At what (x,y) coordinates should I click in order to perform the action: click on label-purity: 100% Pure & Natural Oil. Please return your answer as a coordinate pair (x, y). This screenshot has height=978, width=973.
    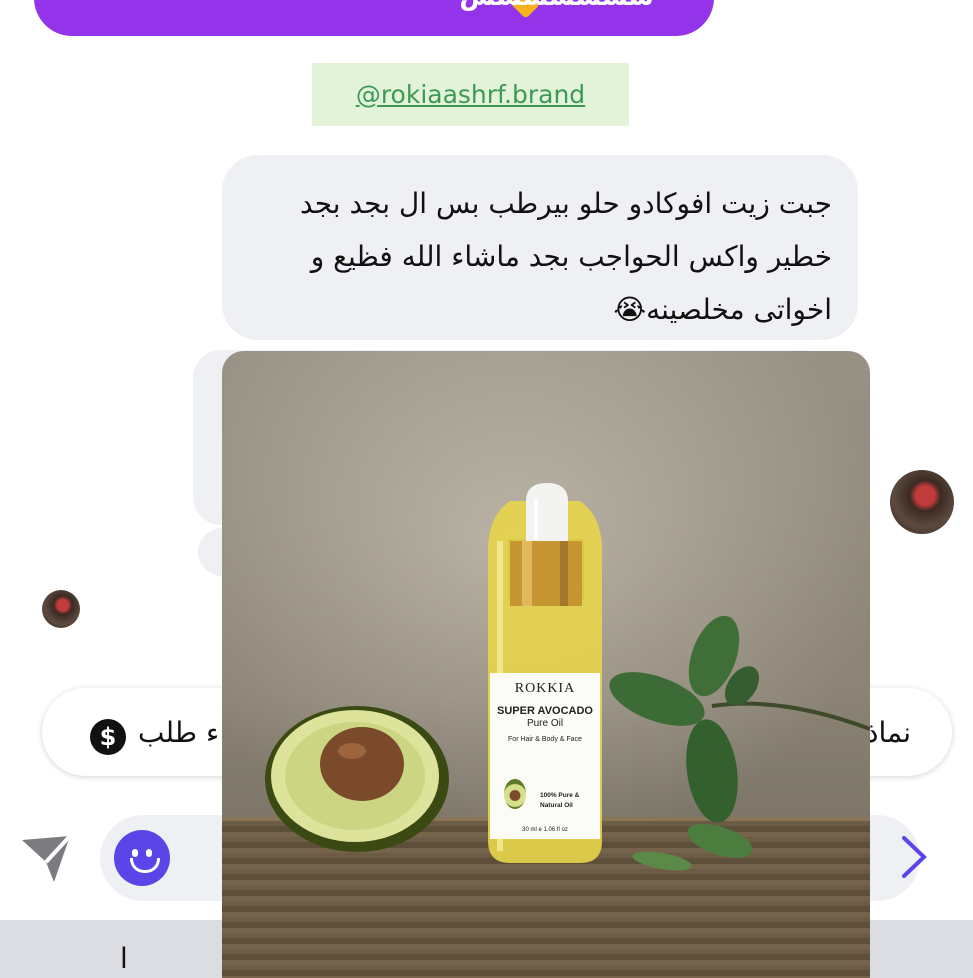
    Looking at the image, I should click on (560, 800).